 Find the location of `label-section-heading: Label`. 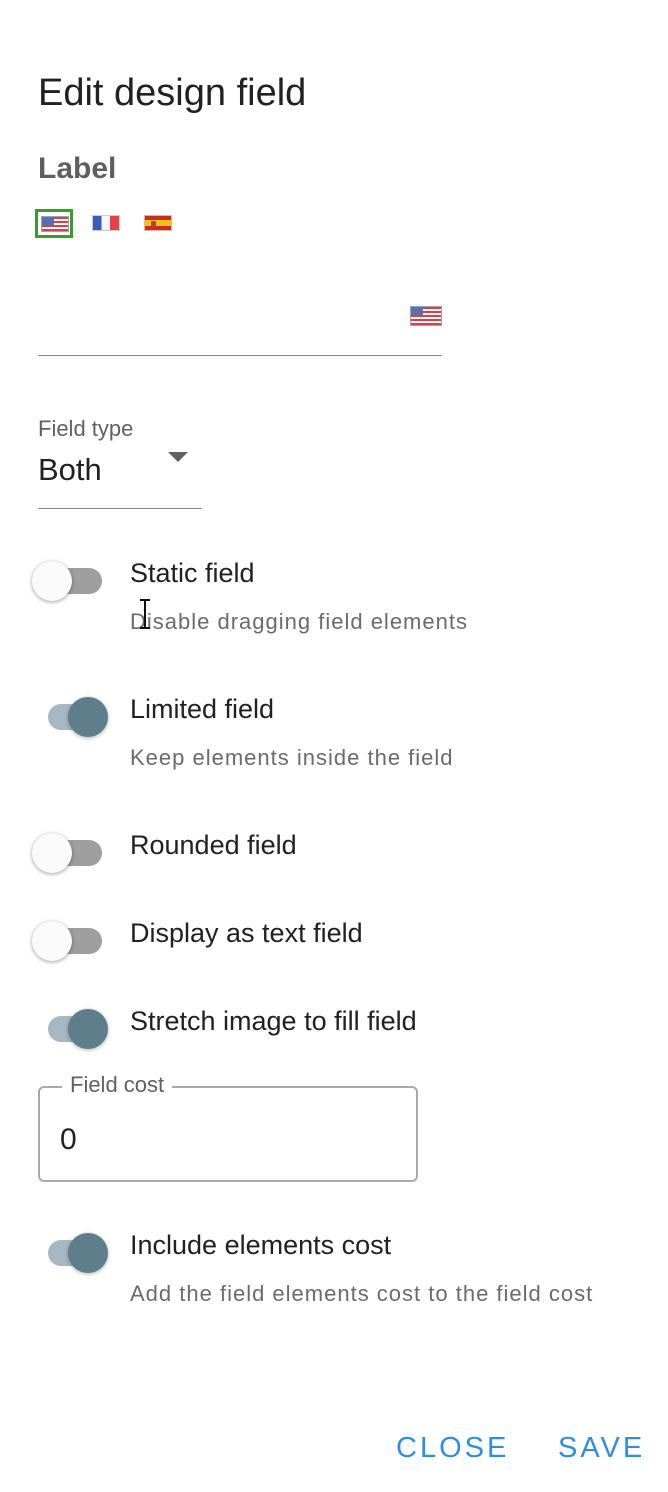

label-section-heading: Label is located at coordinates (77, 168).